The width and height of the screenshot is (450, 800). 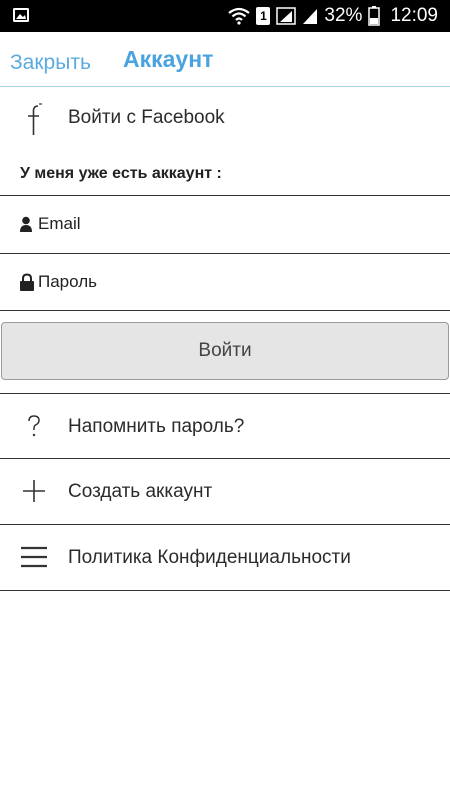 What do you see at coordinates (34, 491) in the screenshot?
I see `plus-icon` at bounding box center [34, 491].